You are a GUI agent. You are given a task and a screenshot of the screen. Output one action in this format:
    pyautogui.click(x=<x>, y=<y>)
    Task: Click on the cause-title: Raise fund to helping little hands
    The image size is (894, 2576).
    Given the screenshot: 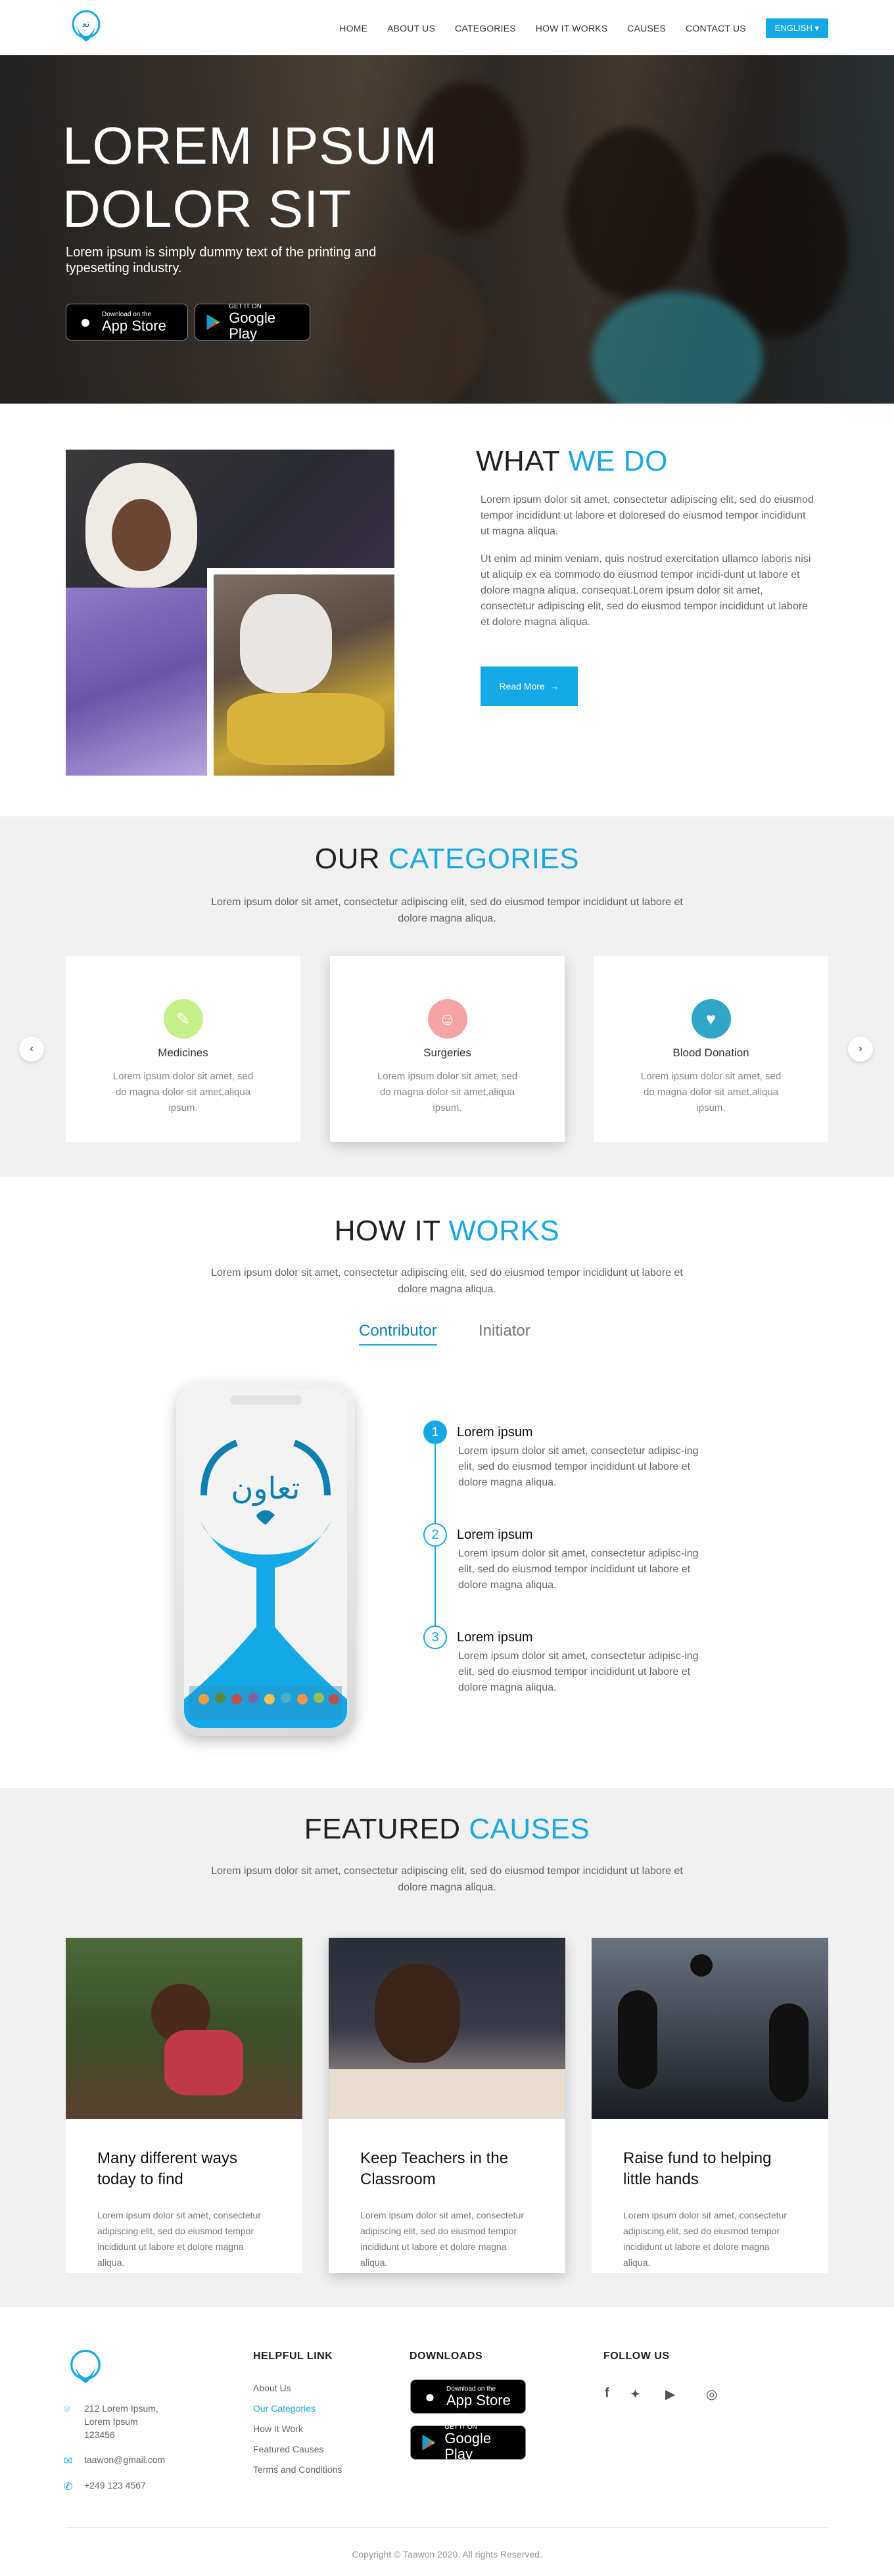 What is the action you would take?
    pyautogui.click(x=697, y=2168)
    